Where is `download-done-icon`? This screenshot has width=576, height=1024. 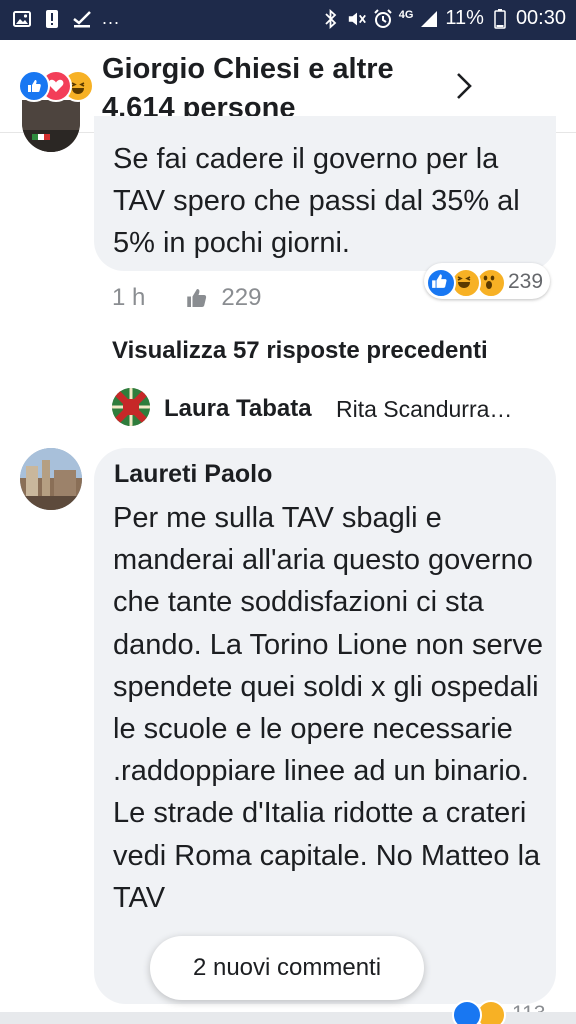 download-done-icon is located at coordinates (82, 19).